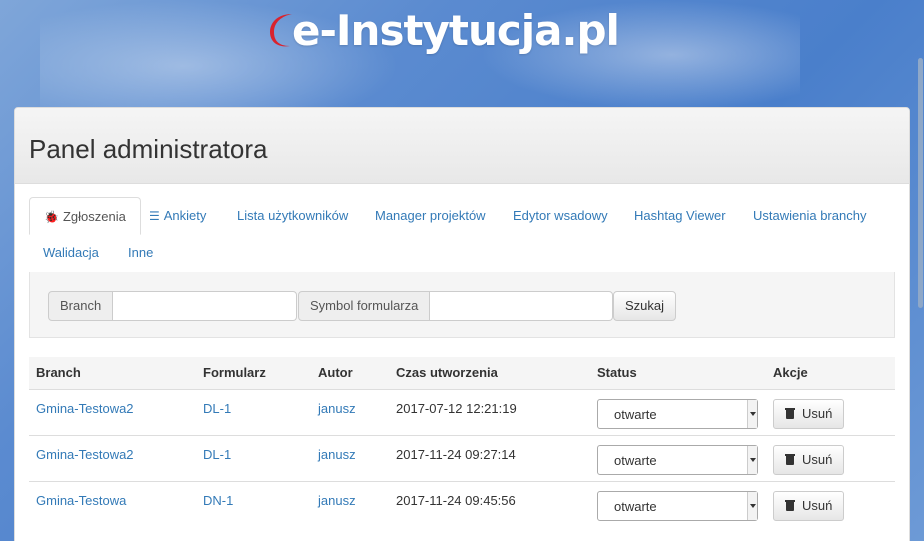 The image size is (924, 541). What do you see at coordinates (81, 306) in the screenshot?
I see `branch-label: Branch` at bounding box center [81, 306].